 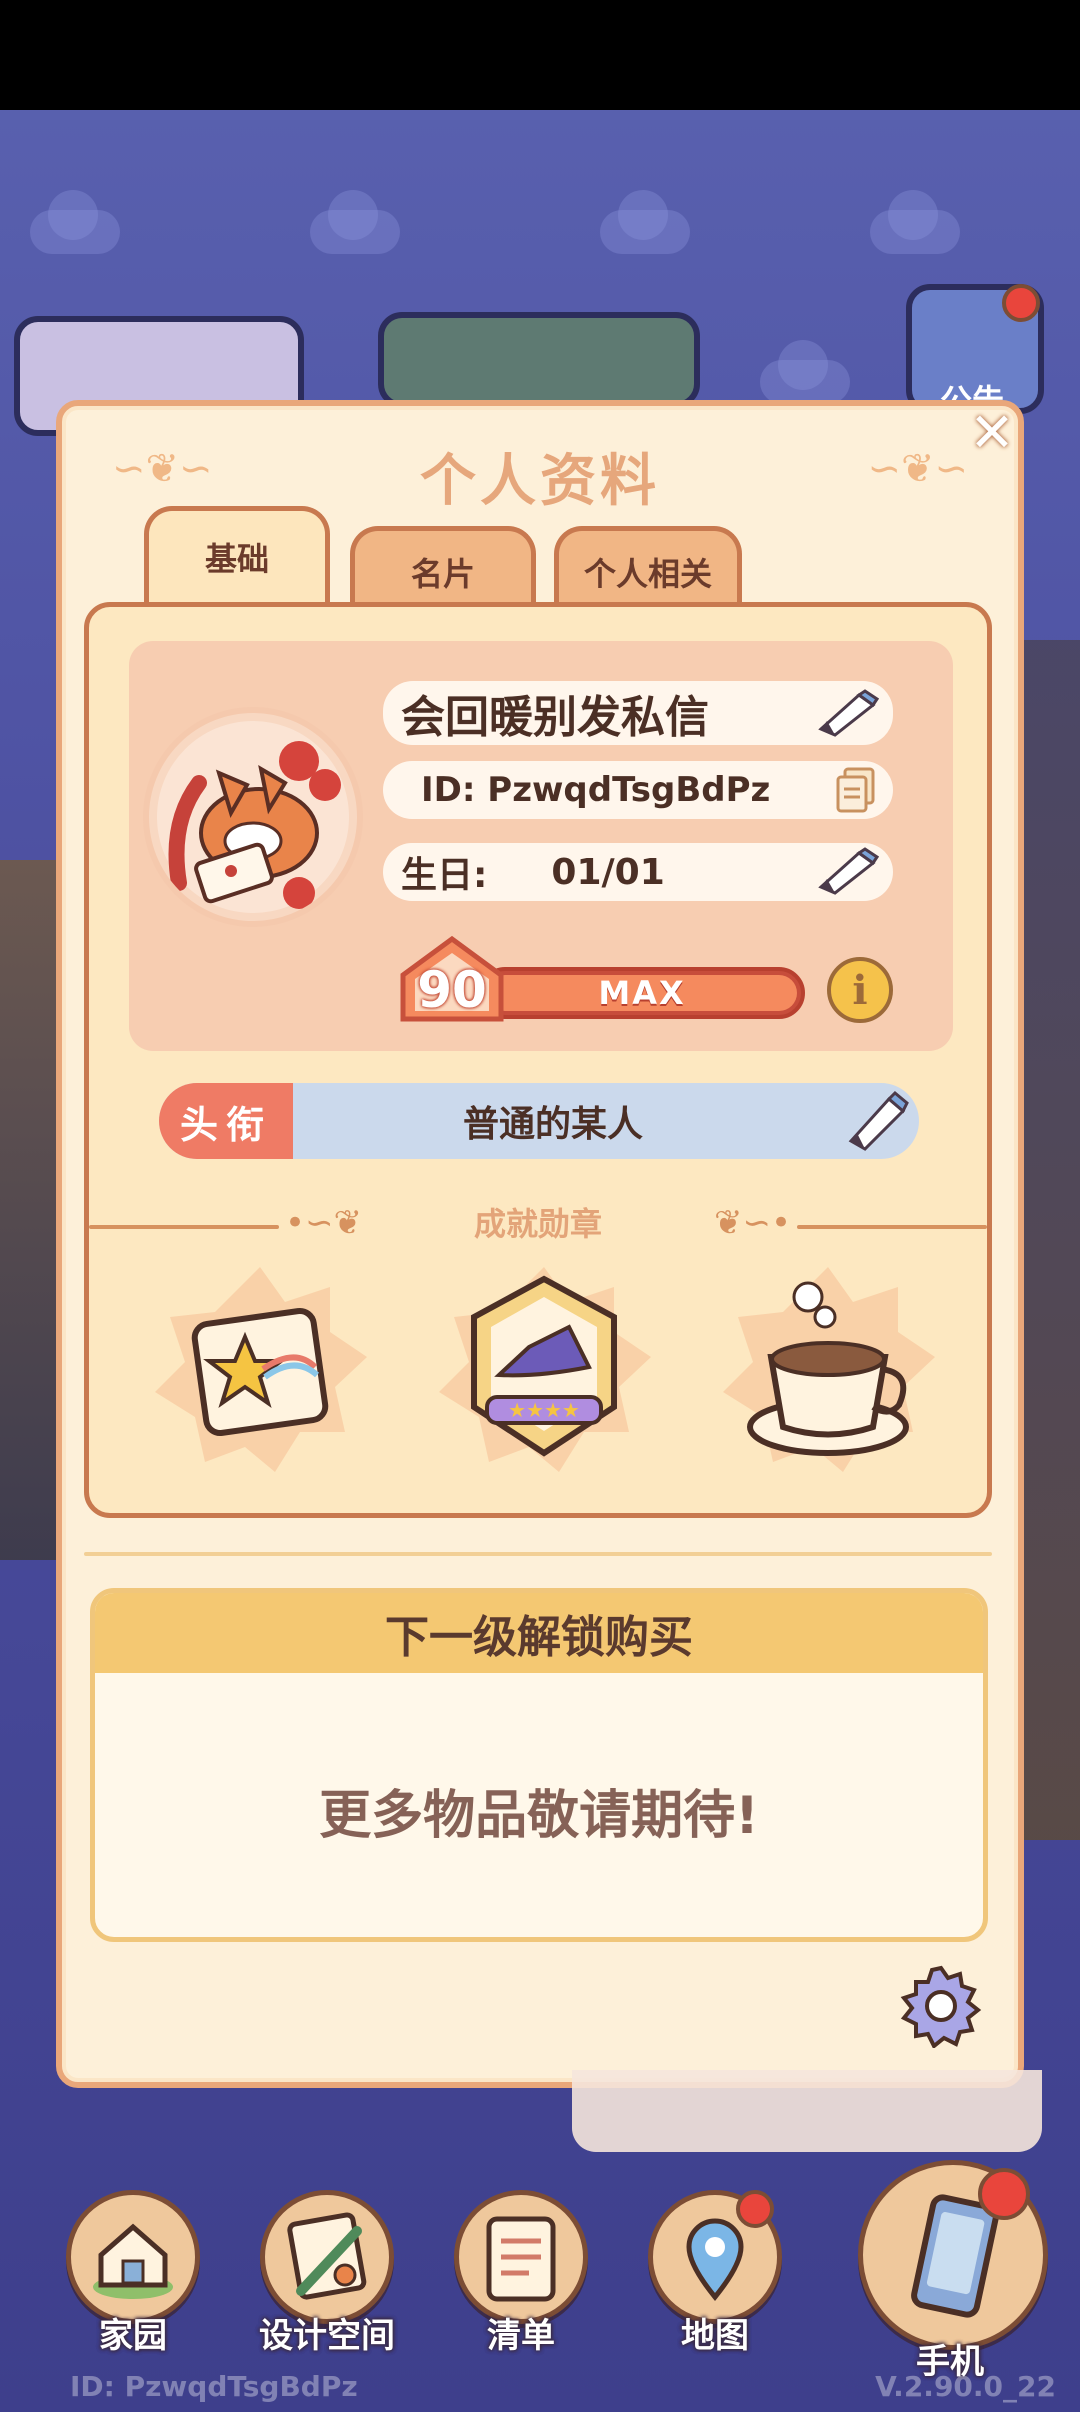 I want to click on nav-design-label: 设计空间, so click(x=327, y=2336).